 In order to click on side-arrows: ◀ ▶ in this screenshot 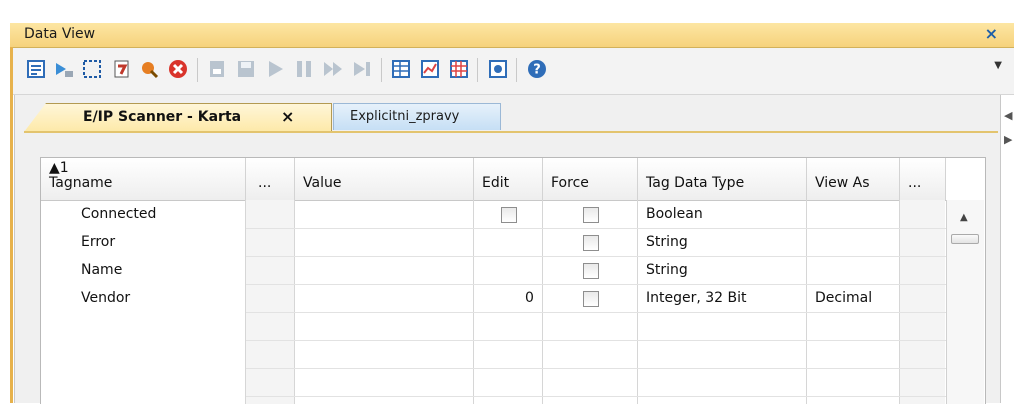, I will do `click(1008, 139)`.